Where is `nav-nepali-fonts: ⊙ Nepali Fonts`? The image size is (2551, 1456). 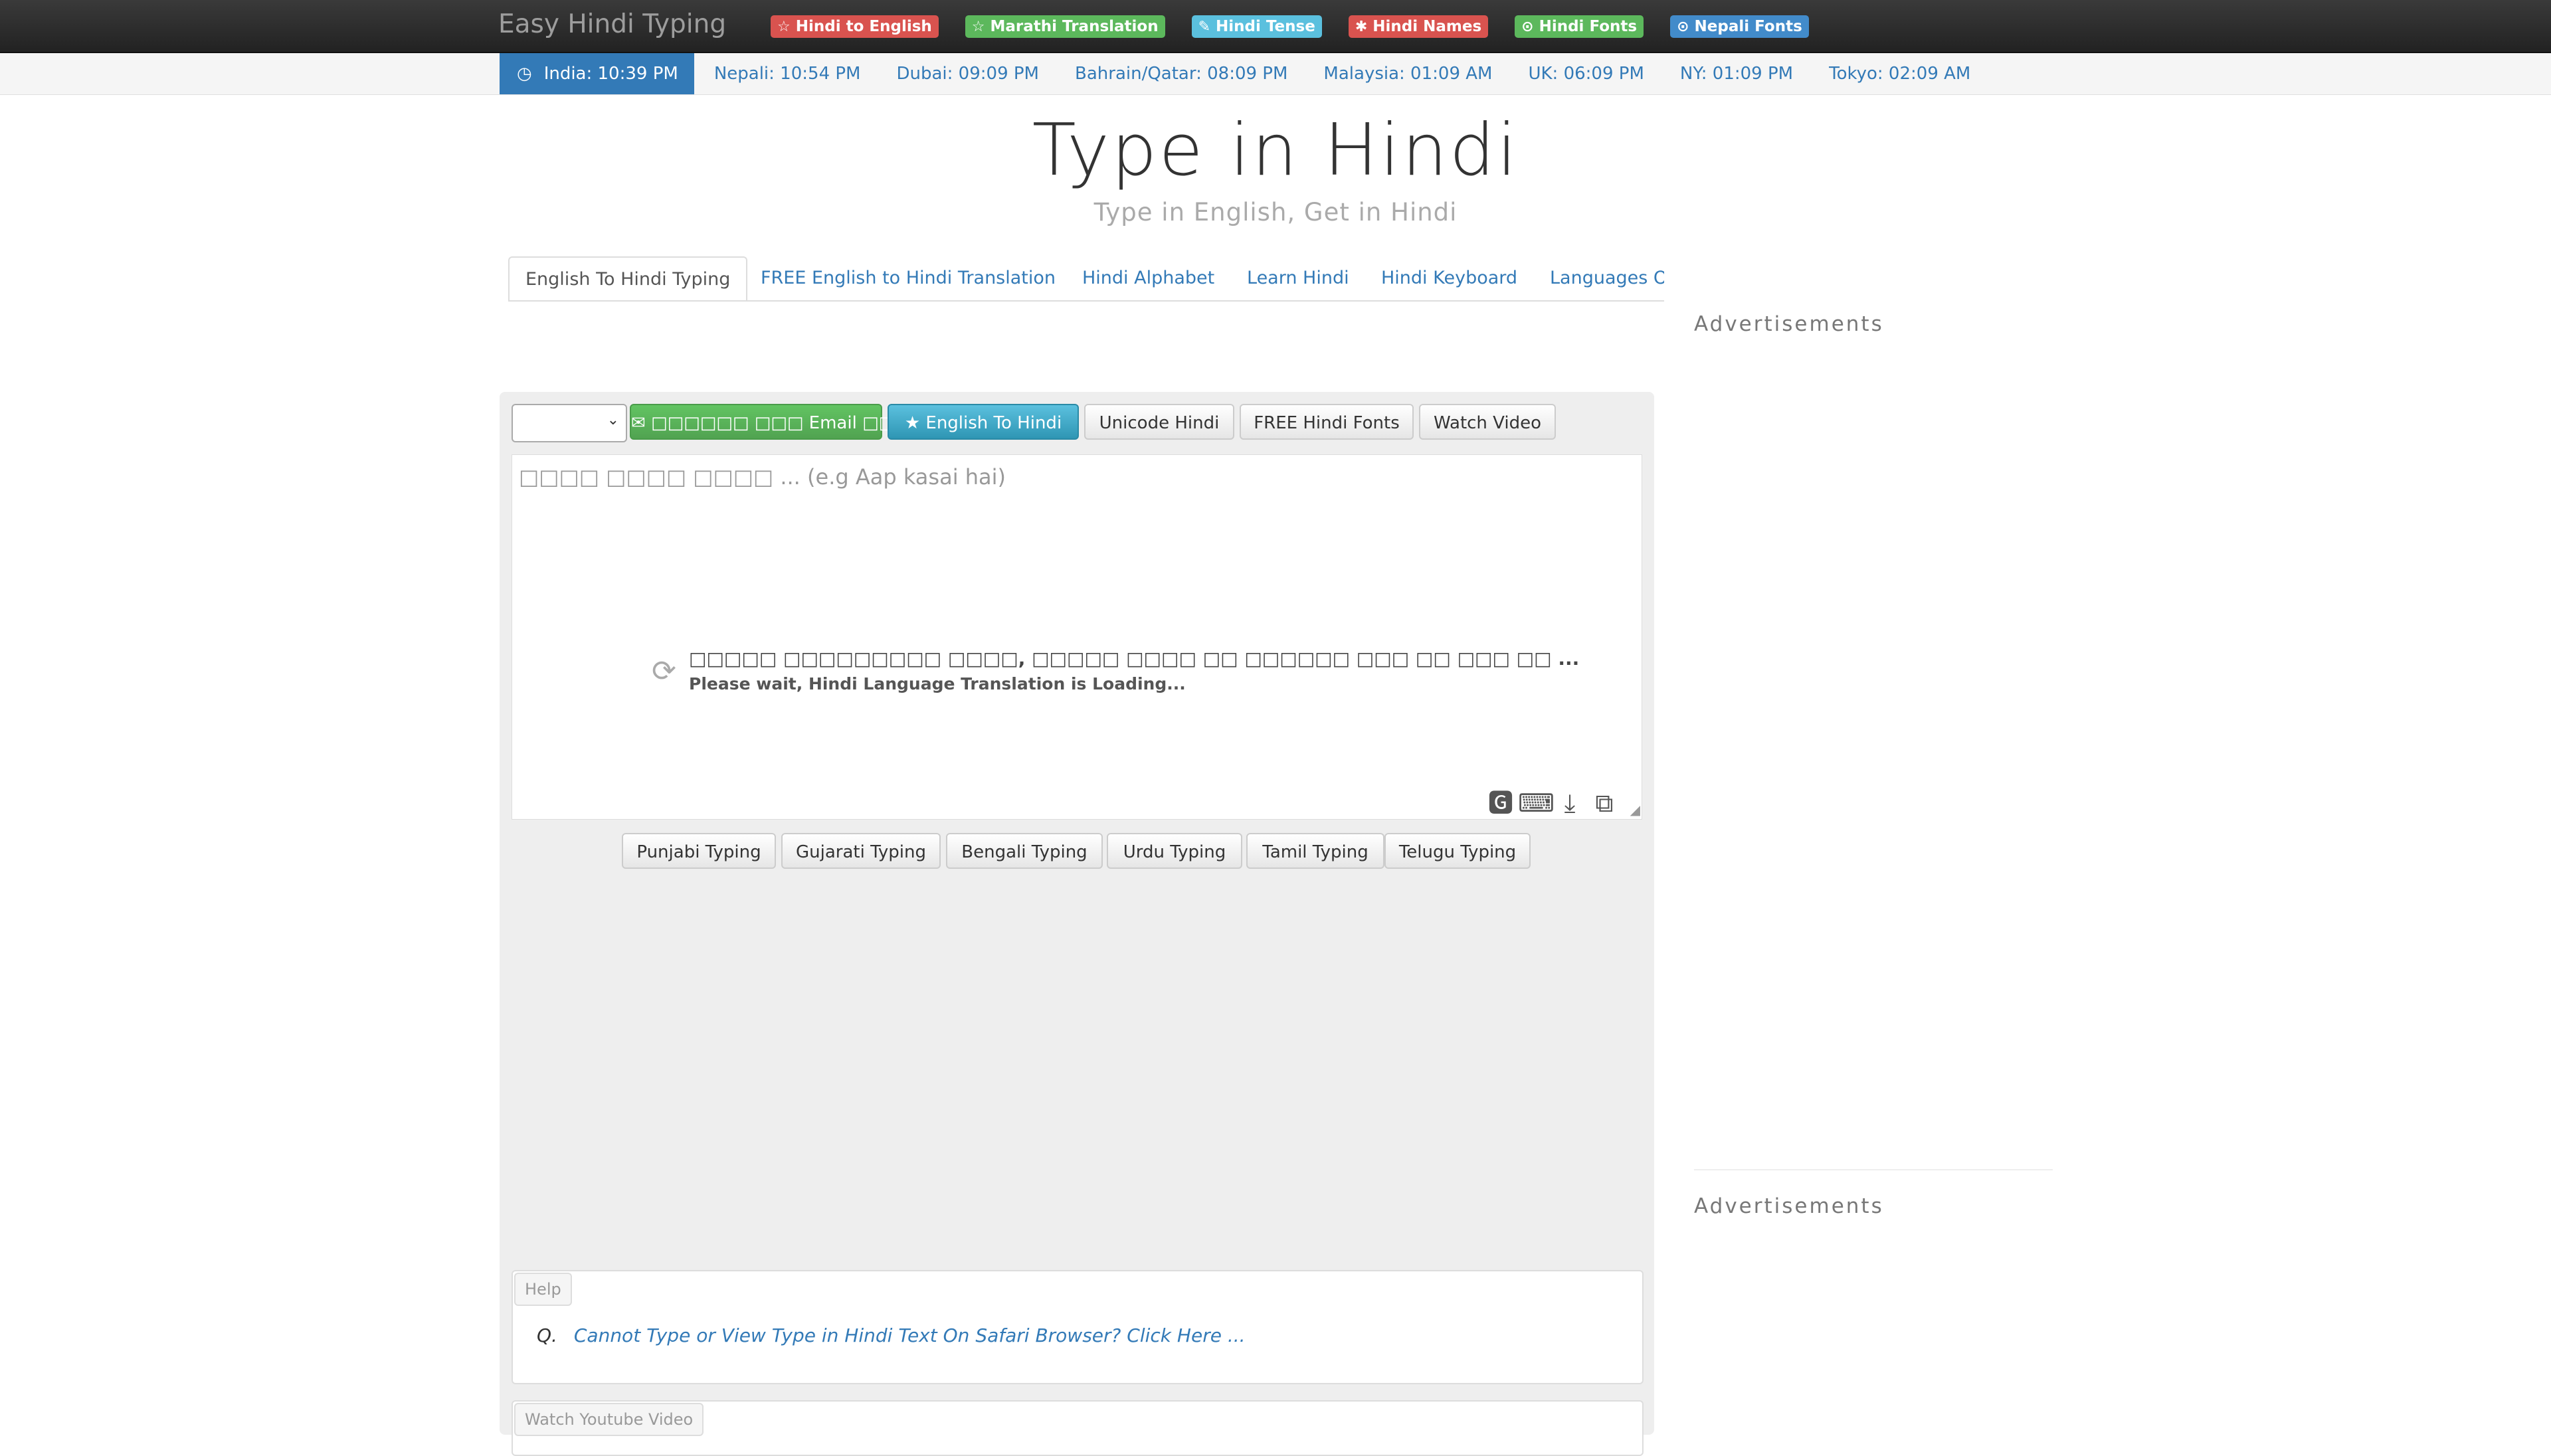 nav-nepali-fonts: ⊙ Nepali Fonts is located at coordinates (1739, 26).